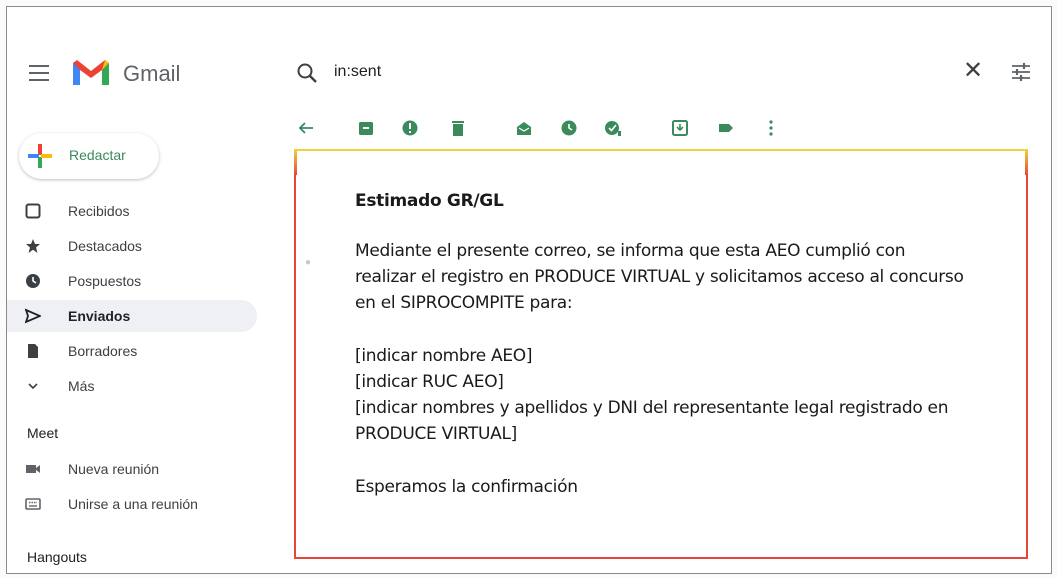  I want to click on add-task-icon, so click(613, 128).